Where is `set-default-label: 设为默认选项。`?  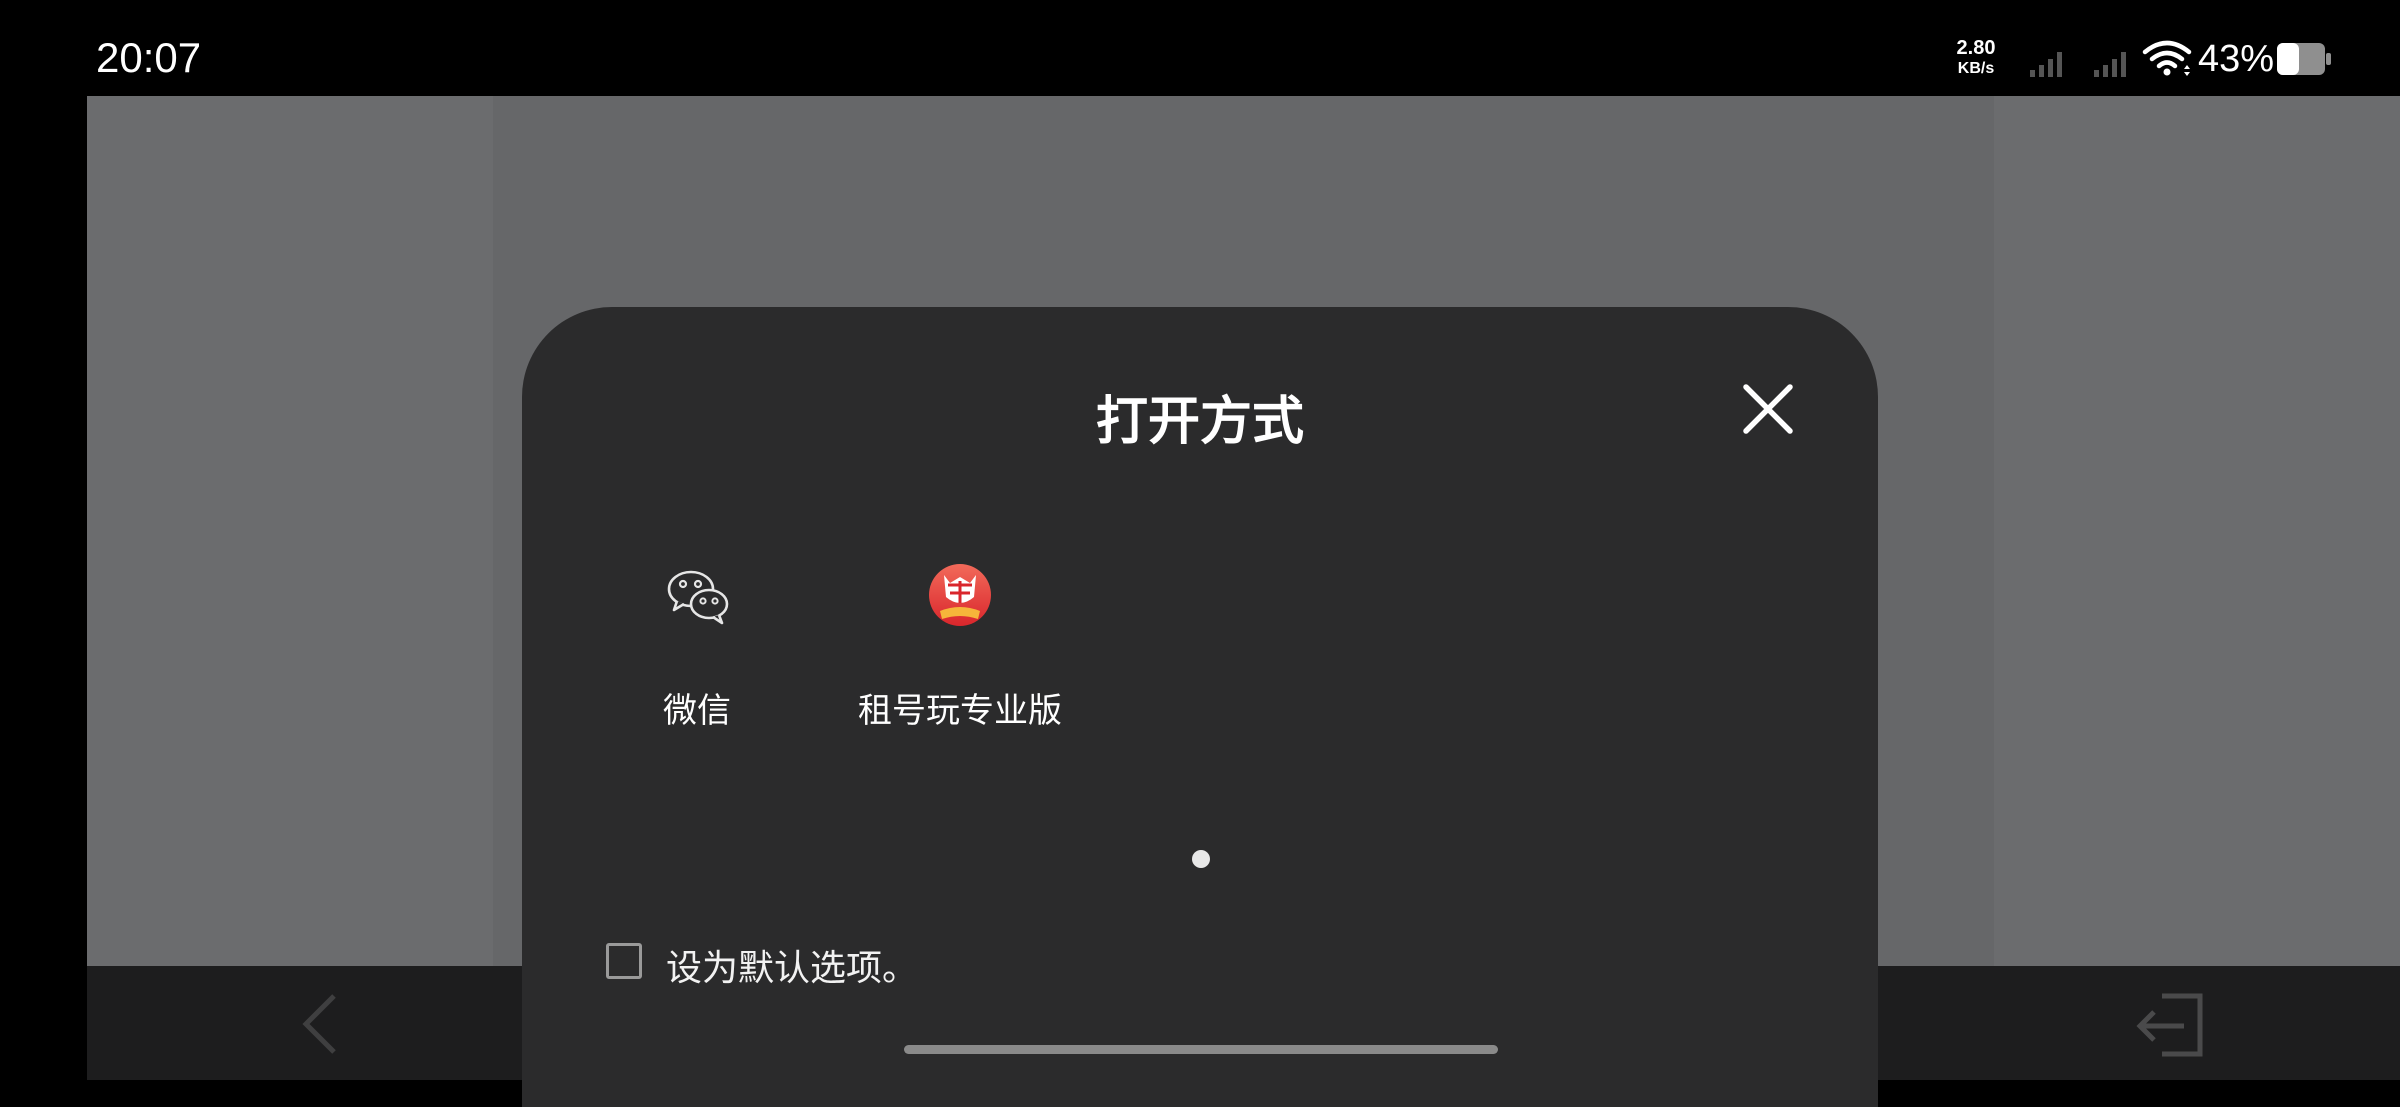
set-default-label: 设为默认选项。 is located at coordinates (792, 965).